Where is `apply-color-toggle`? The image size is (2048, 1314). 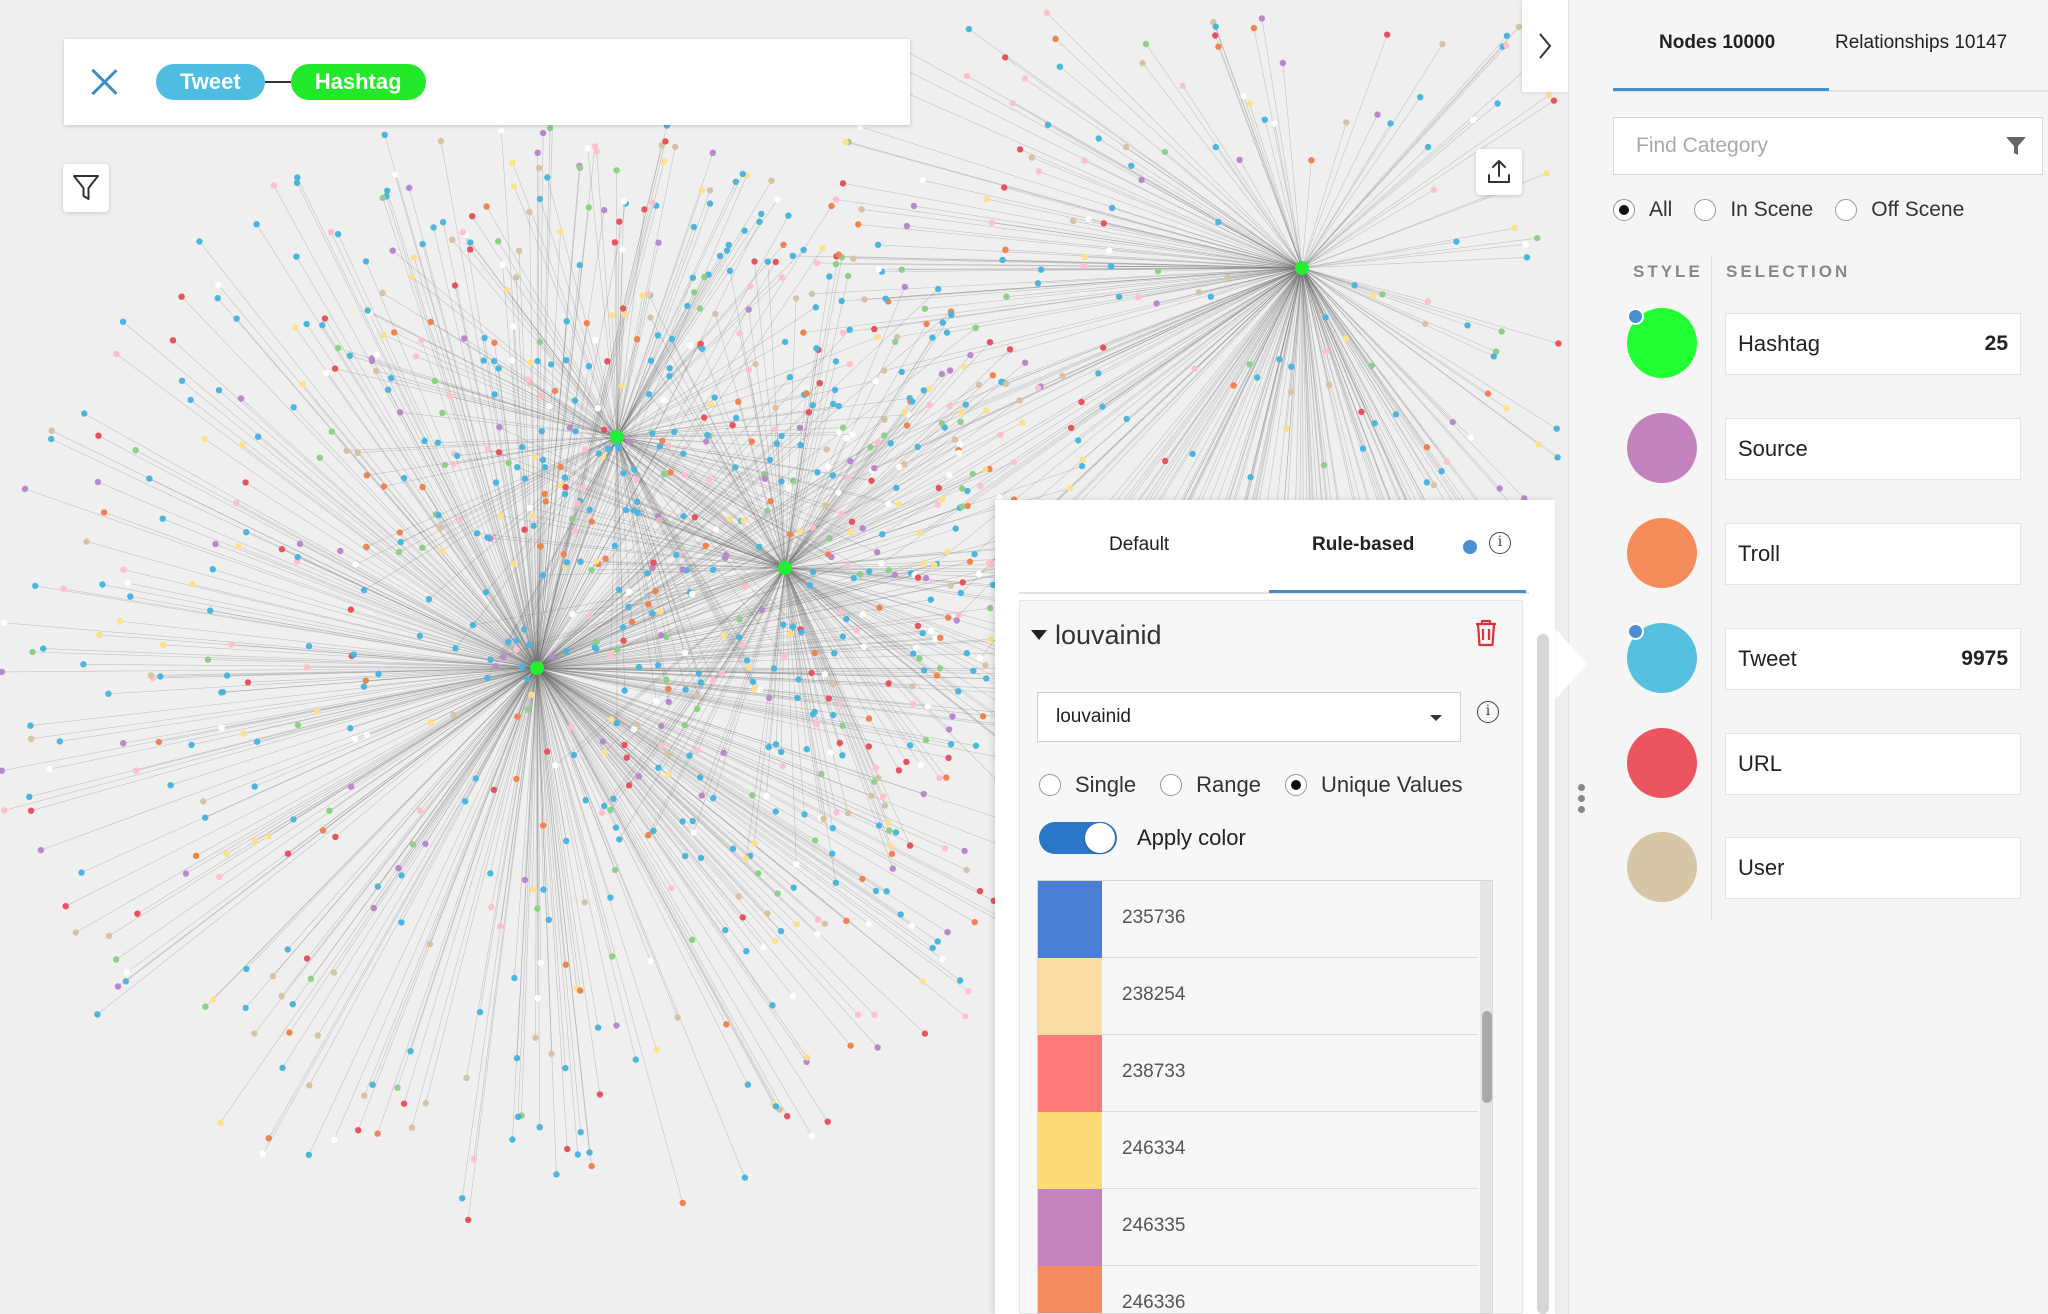
apply-color-toggle is located at coordinates (1078, 838).